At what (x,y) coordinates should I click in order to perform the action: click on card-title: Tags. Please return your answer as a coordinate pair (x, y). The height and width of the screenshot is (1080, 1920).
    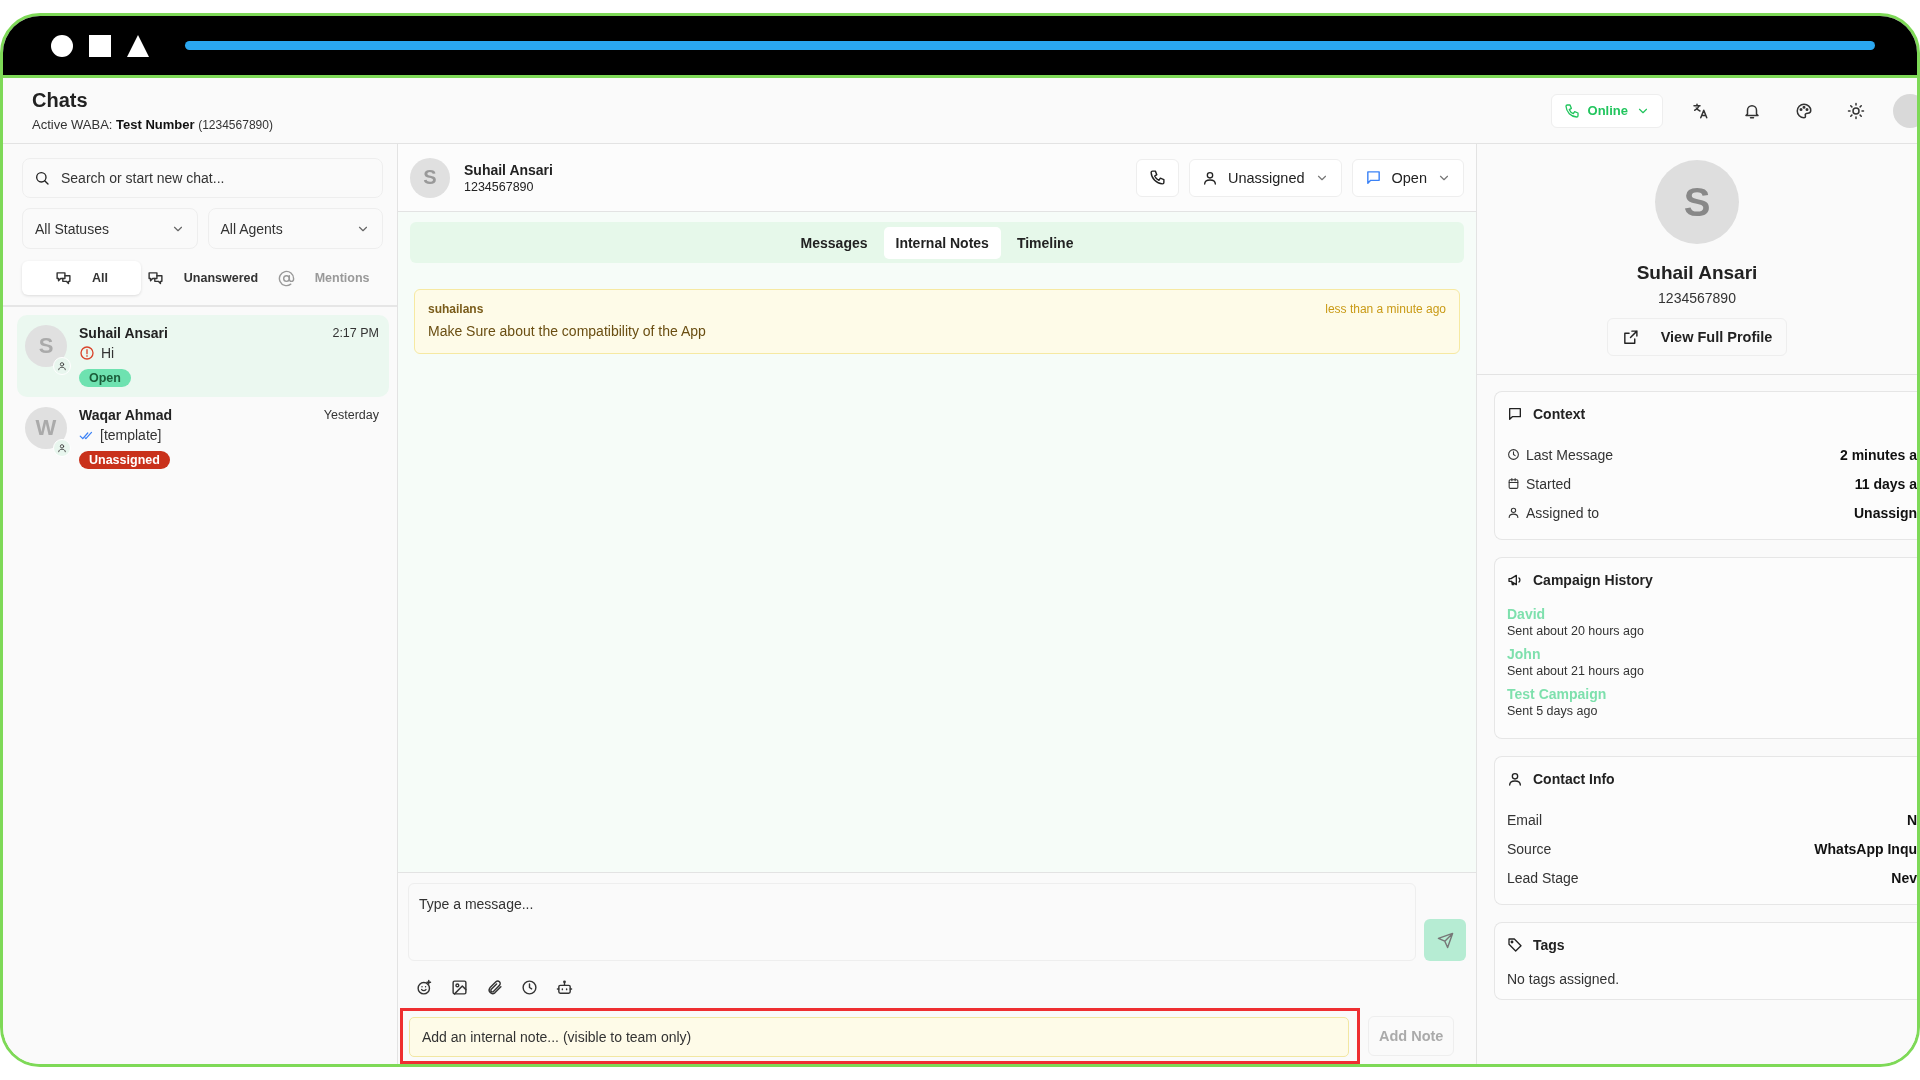
    Looking at the image, I should click on (1549, 945).